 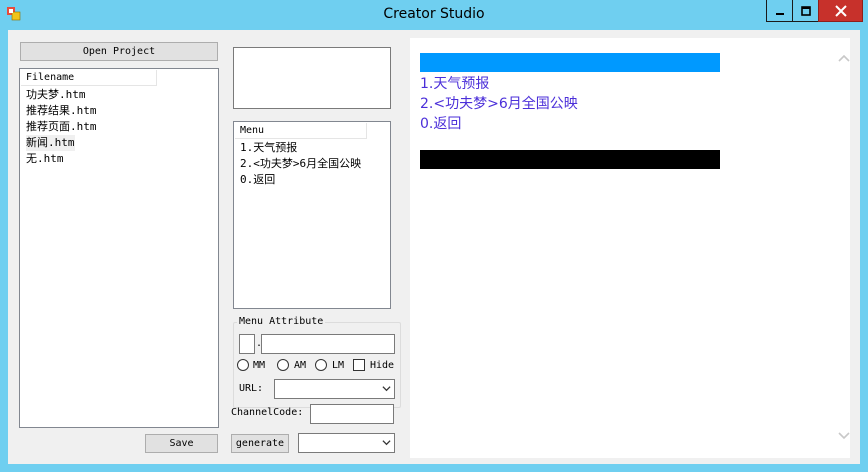 I want to click on radio-lm-label: LM, so click(x=338, y=365).